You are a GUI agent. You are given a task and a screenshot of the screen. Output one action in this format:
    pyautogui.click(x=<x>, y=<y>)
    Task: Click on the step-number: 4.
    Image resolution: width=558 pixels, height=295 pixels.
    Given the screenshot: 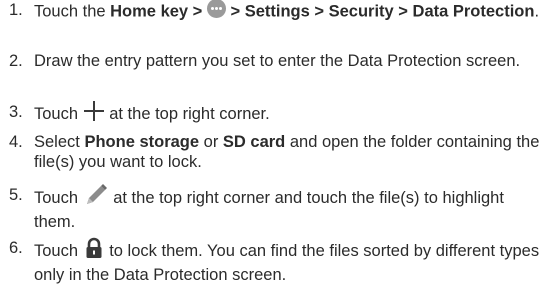 What is the action you would take?
    pyautogui.click(x=16, y=142)
    